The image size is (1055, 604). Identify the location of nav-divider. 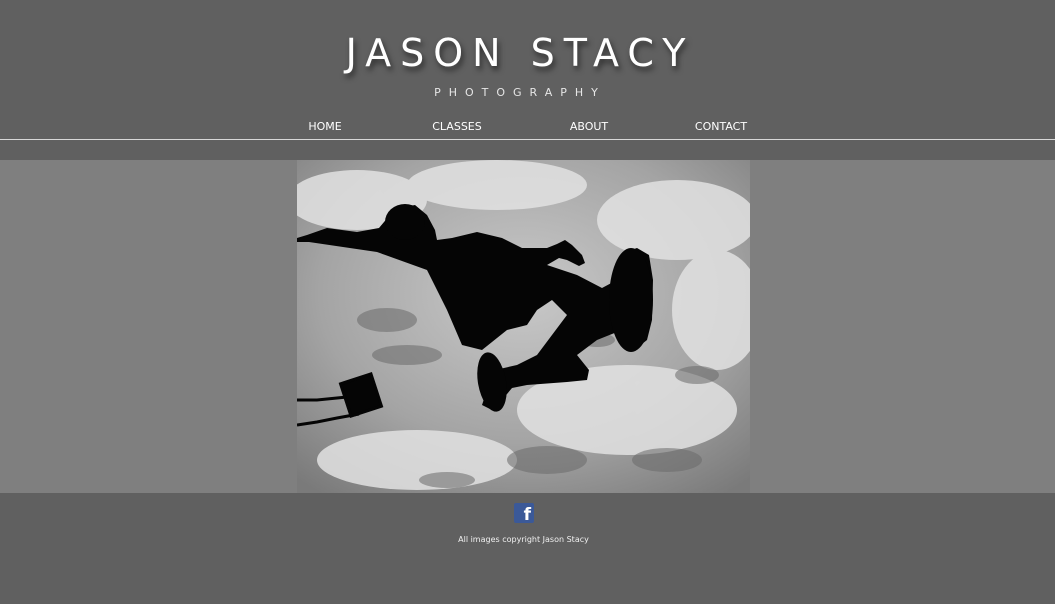
(527, 139).